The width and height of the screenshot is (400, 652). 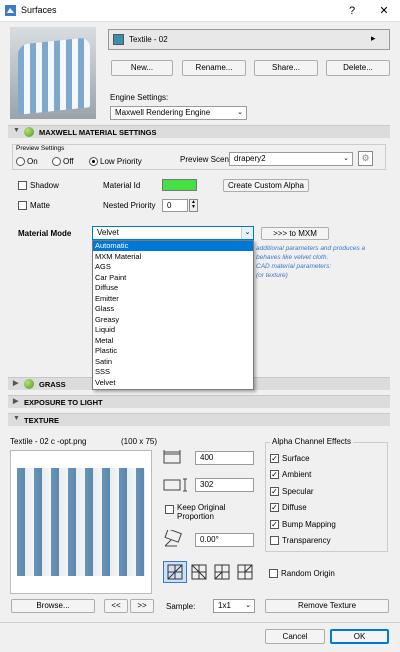 I want to click on chevron-down-icon: ⌄, so click(x=248, y=605).